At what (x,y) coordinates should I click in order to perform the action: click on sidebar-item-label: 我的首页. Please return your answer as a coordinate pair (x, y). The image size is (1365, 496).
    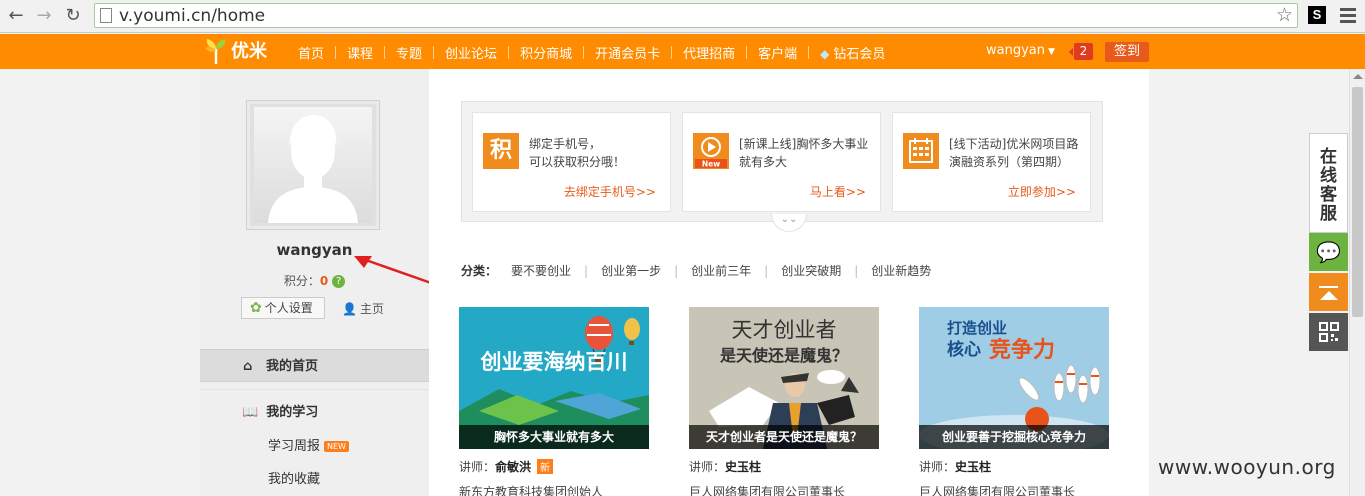
    Looking at the image, I should click on (292, 366).